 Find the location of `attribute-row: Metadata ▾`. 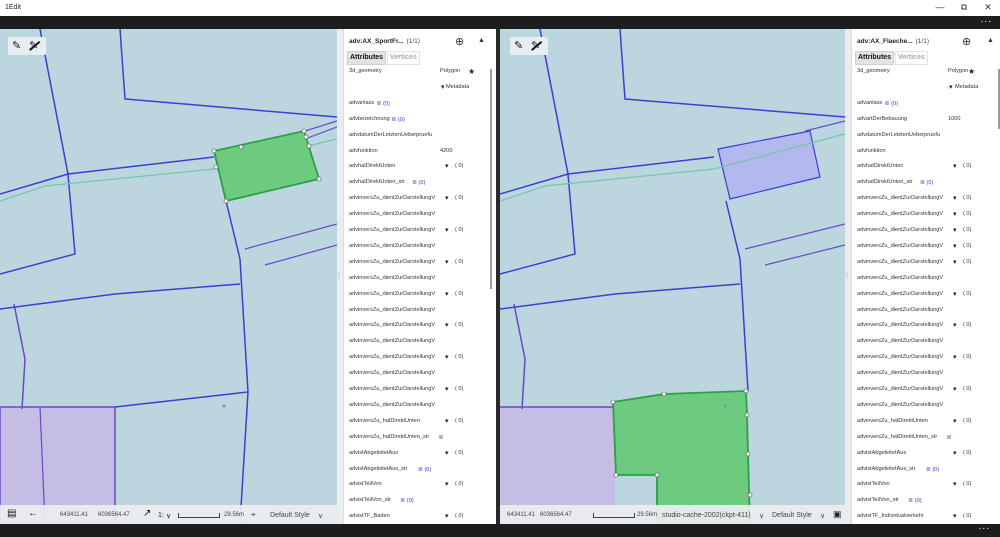

attribute-row: Metadata ▾ is located at coordinates (926, 88).